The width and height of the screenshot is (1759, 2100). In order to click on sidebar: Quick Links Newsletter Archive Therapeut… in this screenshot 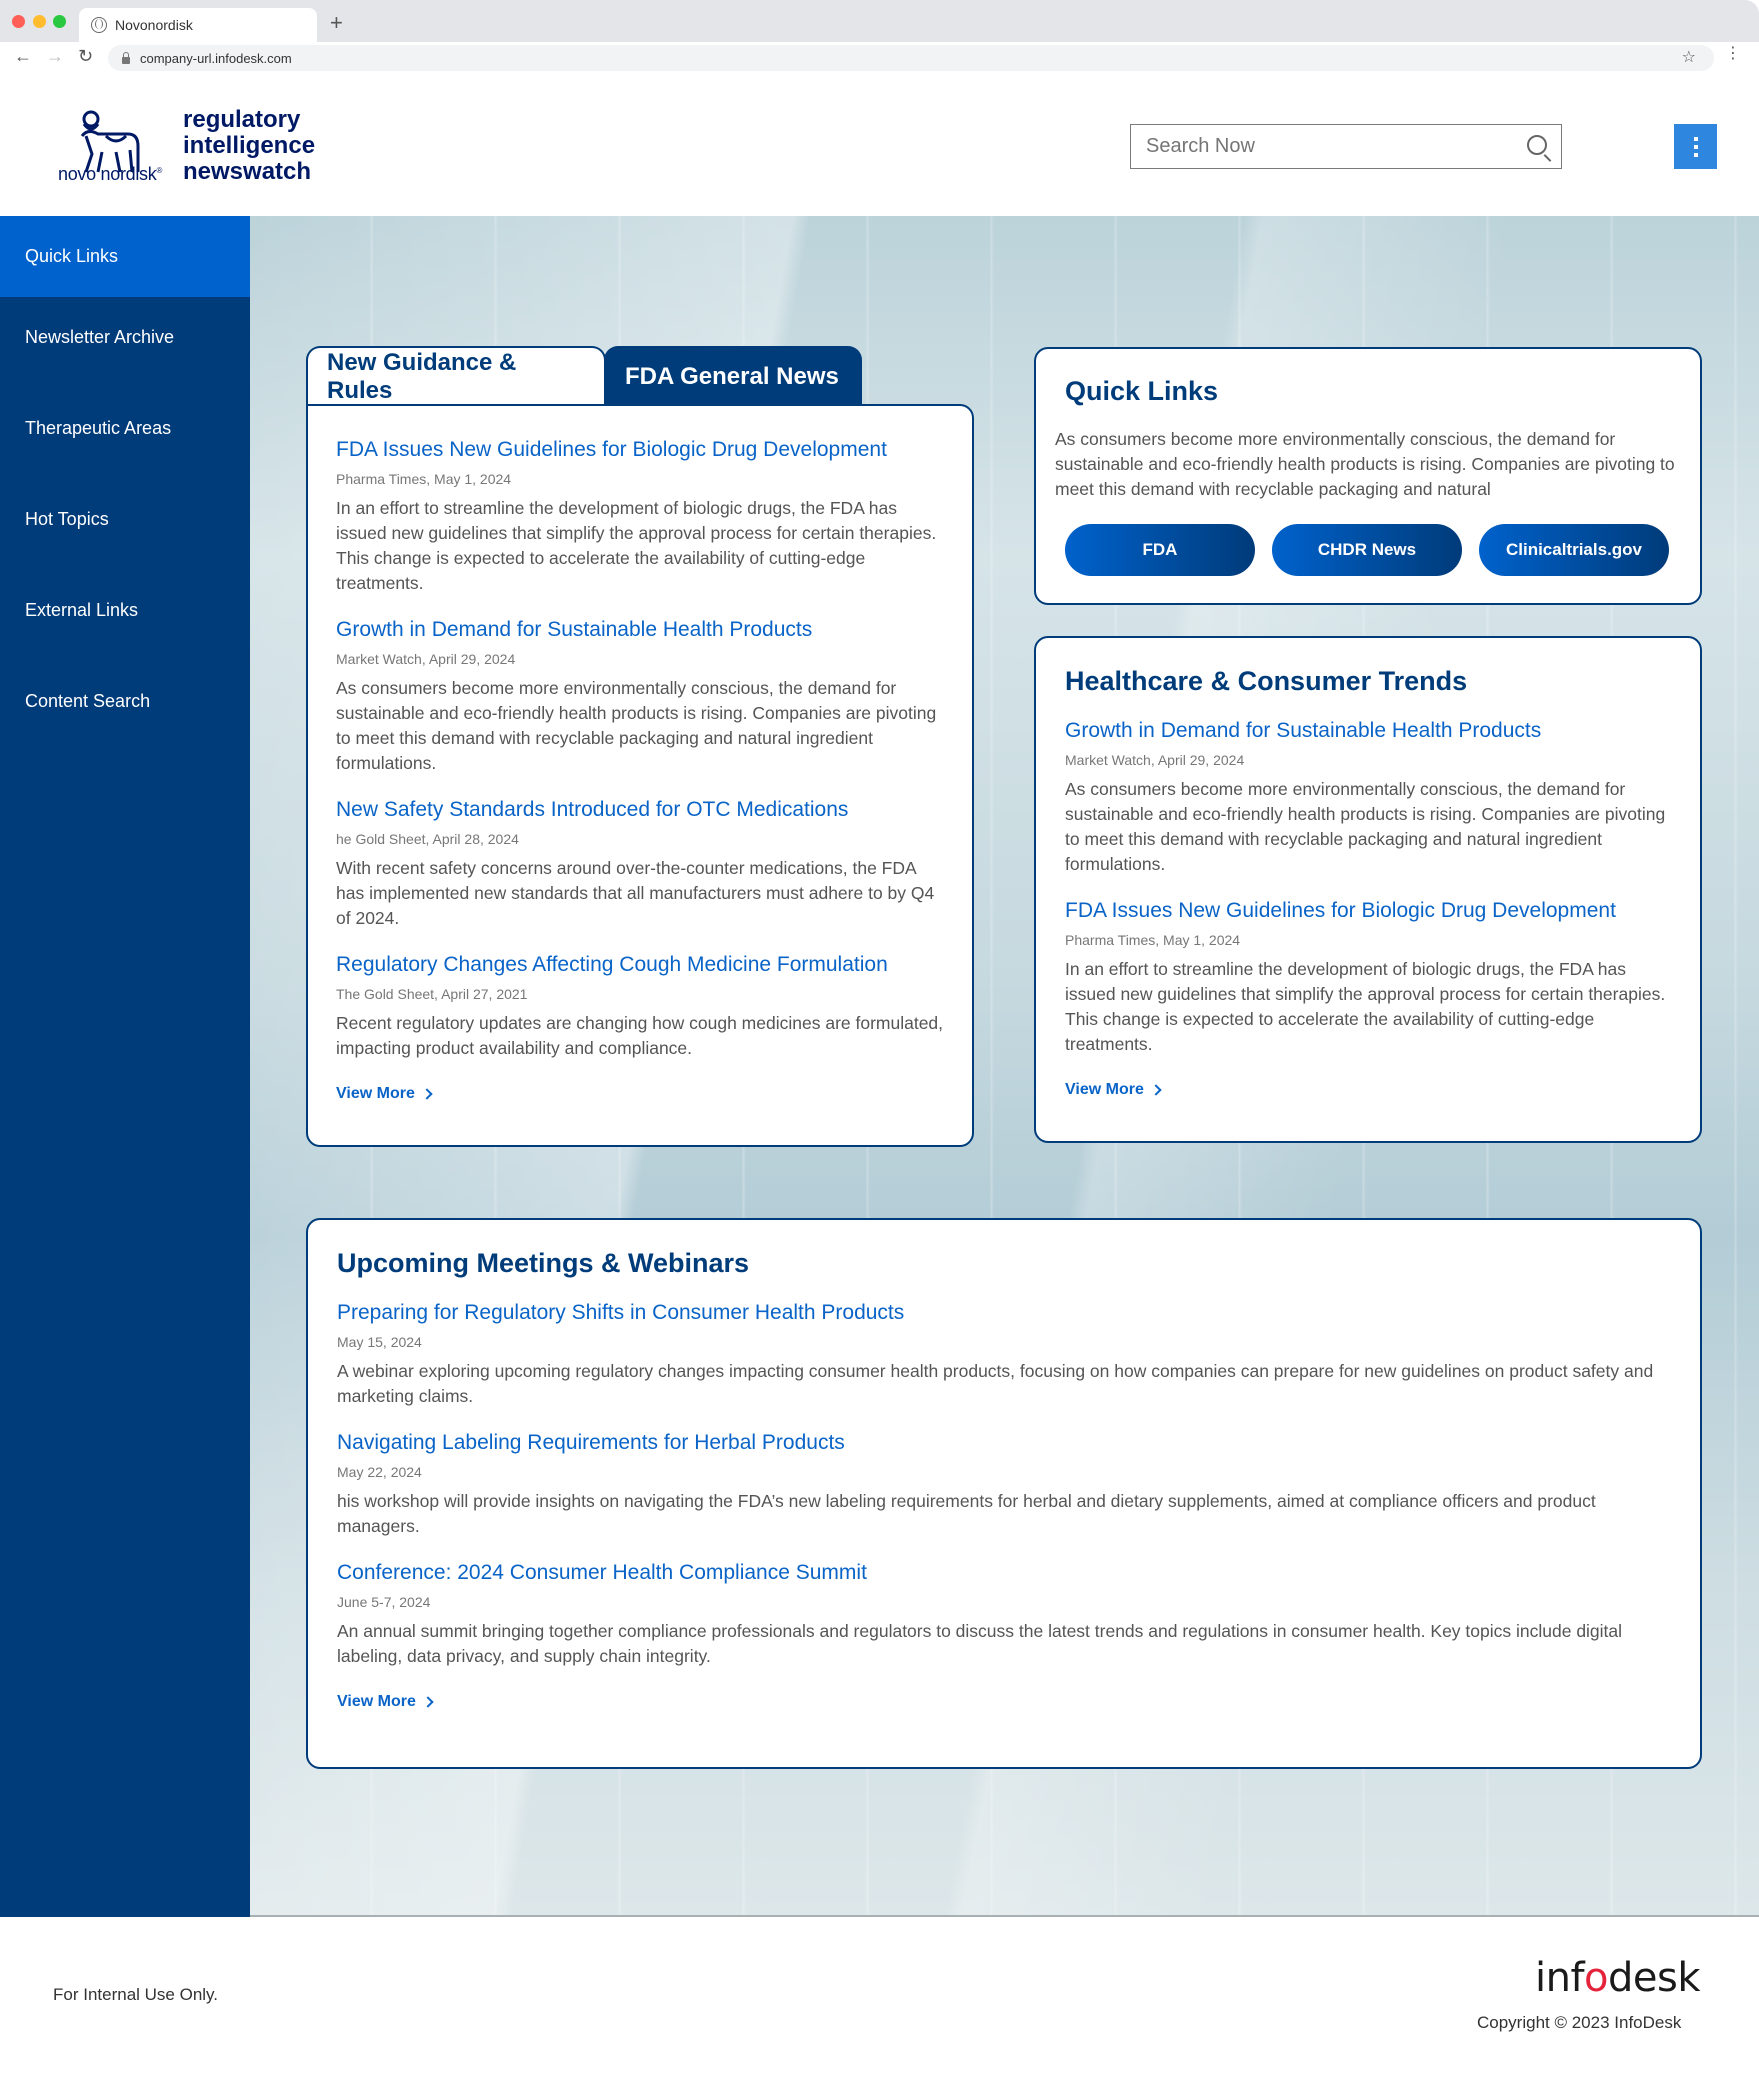, I will do `click(125, 1066)`.